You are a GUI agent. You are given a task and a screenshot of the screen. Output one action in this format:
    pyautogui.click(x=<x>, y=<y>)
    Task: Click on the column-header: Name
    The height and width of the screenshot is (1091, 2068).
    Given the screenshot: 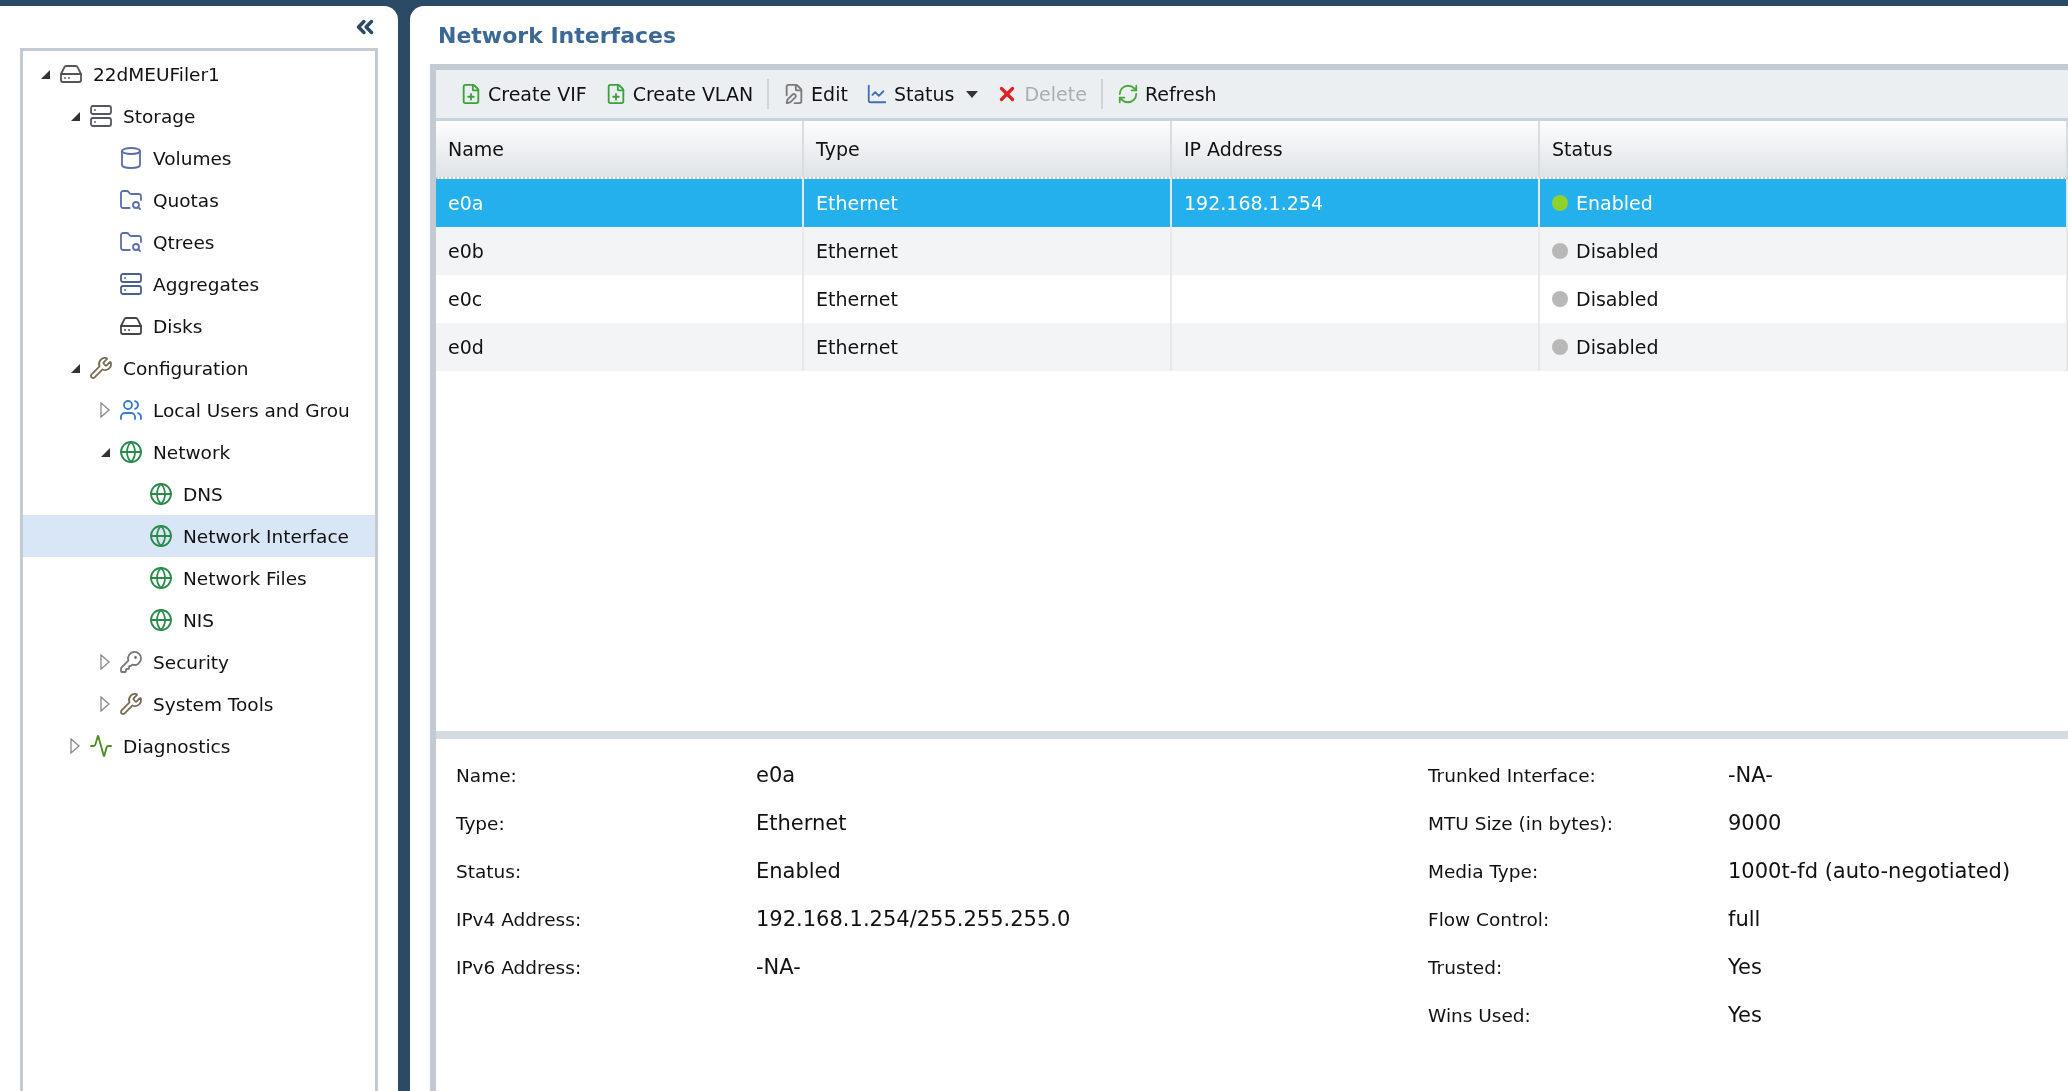 What is the action you would take?
    pyautogui.click(x=620, y=149)
    